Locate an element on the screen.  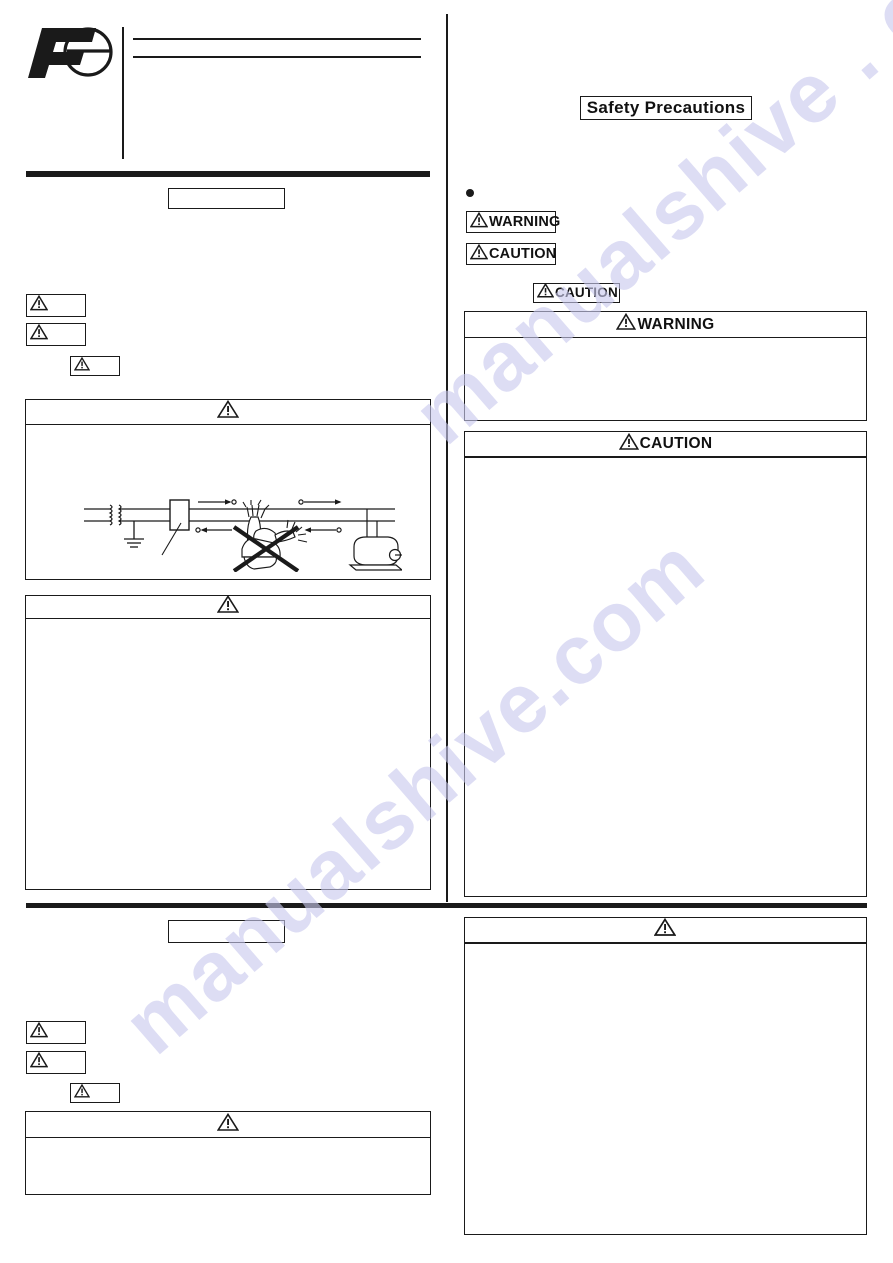
page-title-box: Safety Precautions is located at coordinates (666, 108).